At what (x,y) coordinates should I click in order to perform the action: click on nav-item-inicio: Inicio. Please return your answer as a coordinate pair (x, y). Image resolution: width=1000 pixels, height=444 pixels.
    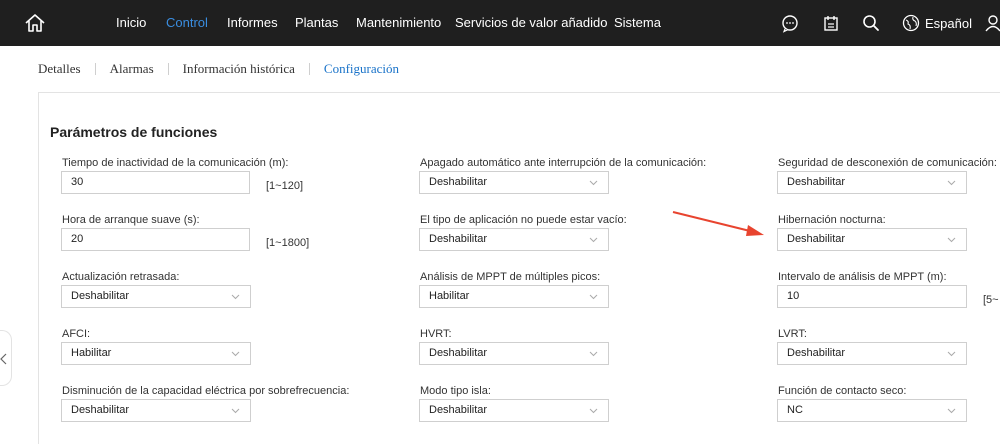
    Looking at the image, I should click on (131, 23).